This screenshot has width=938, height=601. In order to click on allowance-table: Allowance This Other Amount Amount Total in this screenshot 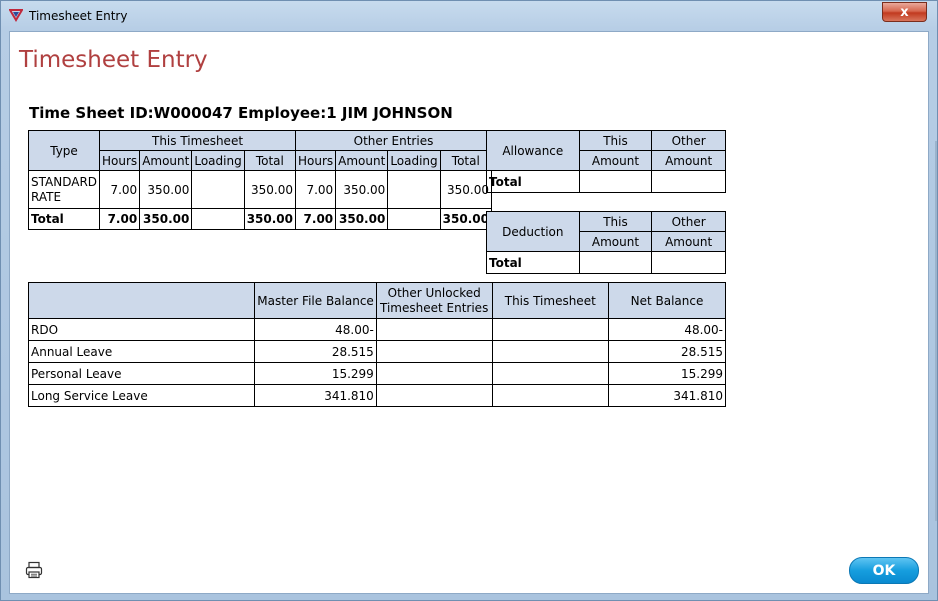, I will do `click(606, 161)`.